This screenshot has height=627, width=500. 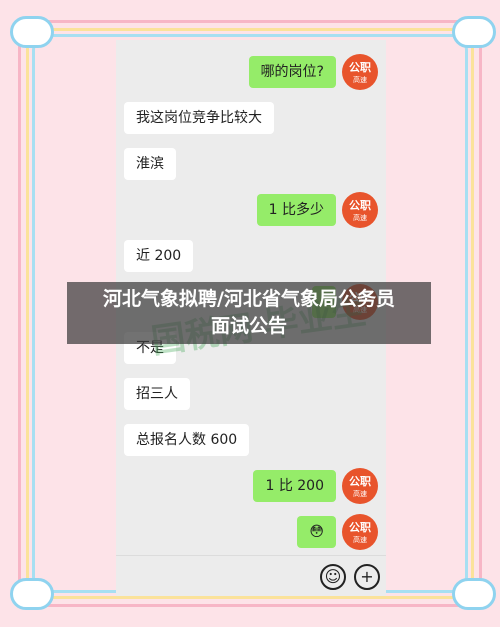 I want to click on received-message-bubble: 招三人, so click(x=157, y=394).